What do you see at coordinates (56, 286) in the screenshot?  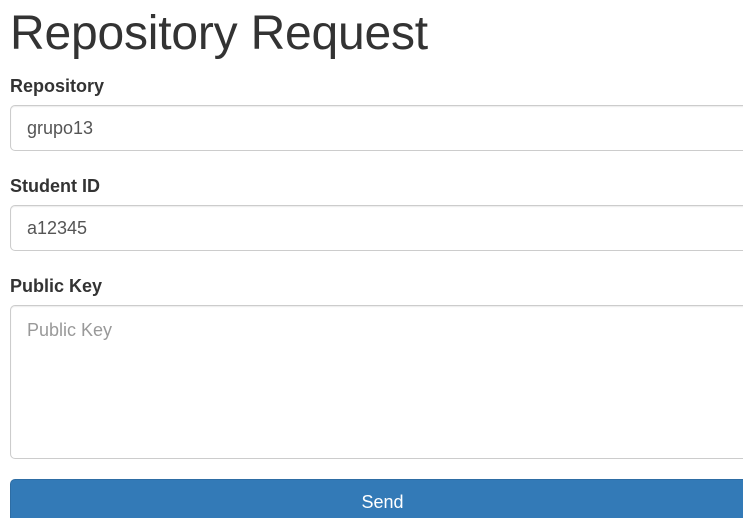 I see `public-key-label: Public Key` at bounding box center [56, 286].